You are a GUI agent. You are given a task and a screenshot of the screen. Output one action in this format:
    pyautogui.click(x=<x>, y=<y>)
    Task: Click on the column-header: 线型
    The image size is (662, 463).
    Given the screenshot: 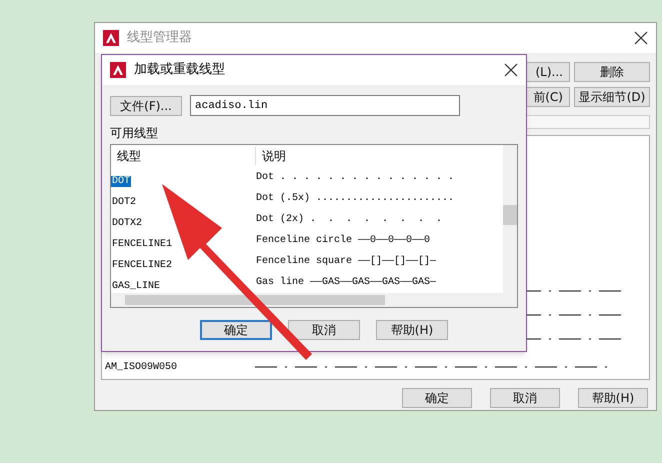 What is the action you would take?
    pyautogui.click(x=183, y=156)
    